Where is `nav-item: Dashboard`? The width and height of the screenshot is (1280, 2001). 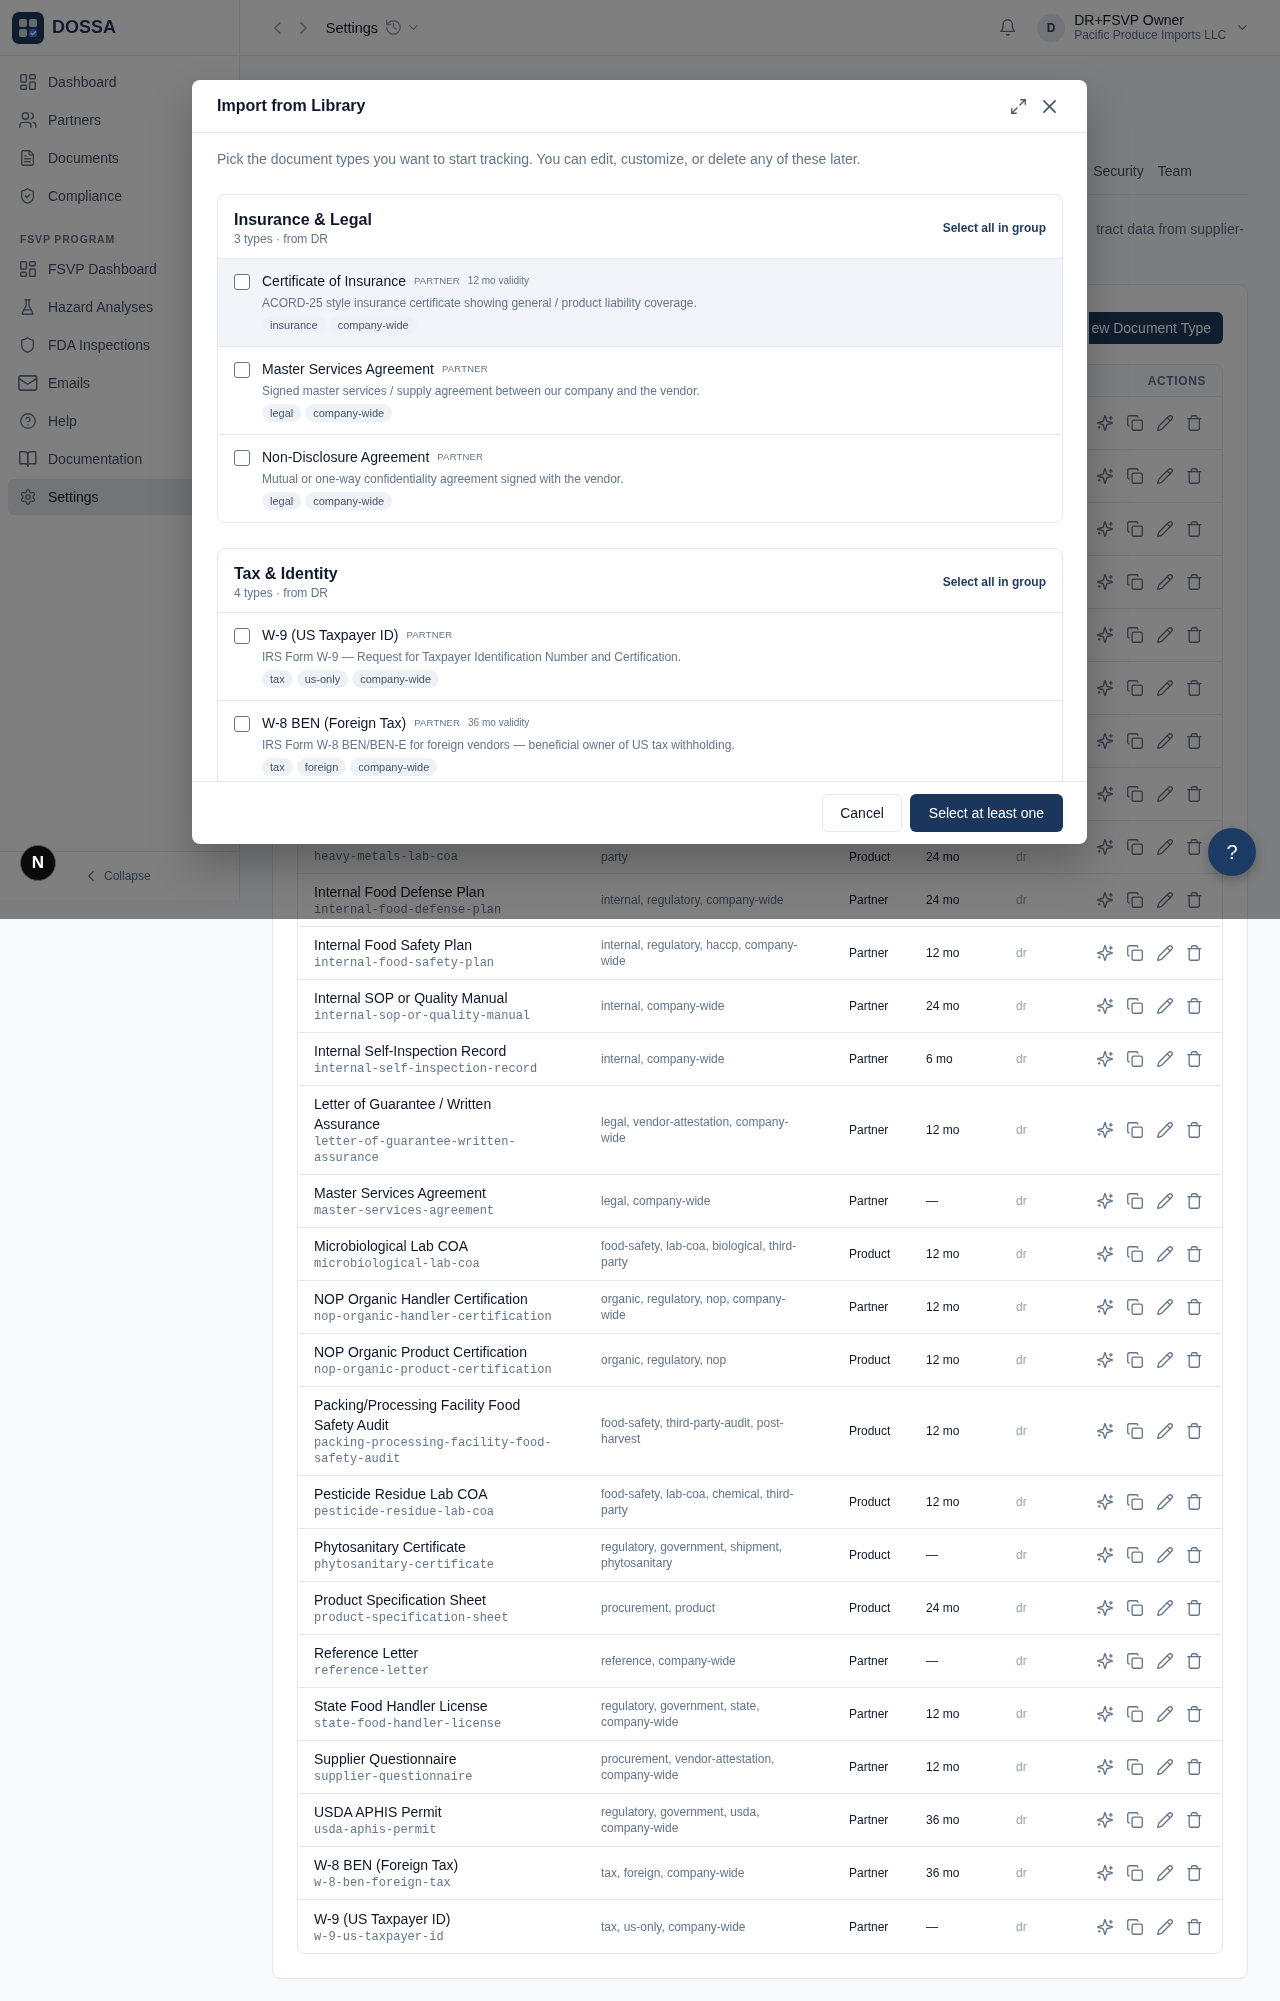 nav-item: Dashboard is located at coordinates (119, 82).